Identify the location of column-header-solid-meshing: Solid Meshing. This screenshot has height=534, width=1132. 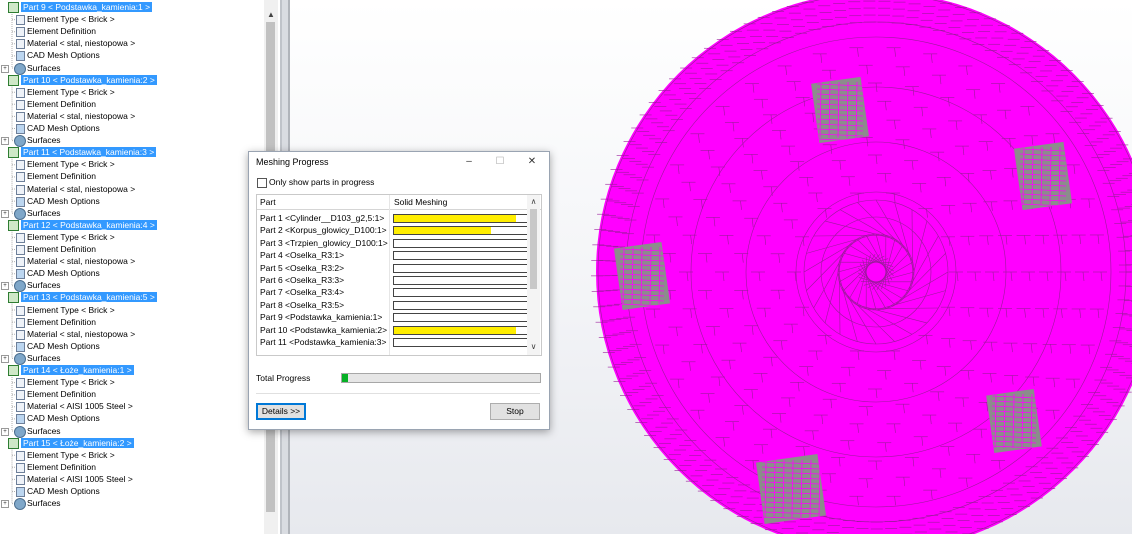
(420, 202).